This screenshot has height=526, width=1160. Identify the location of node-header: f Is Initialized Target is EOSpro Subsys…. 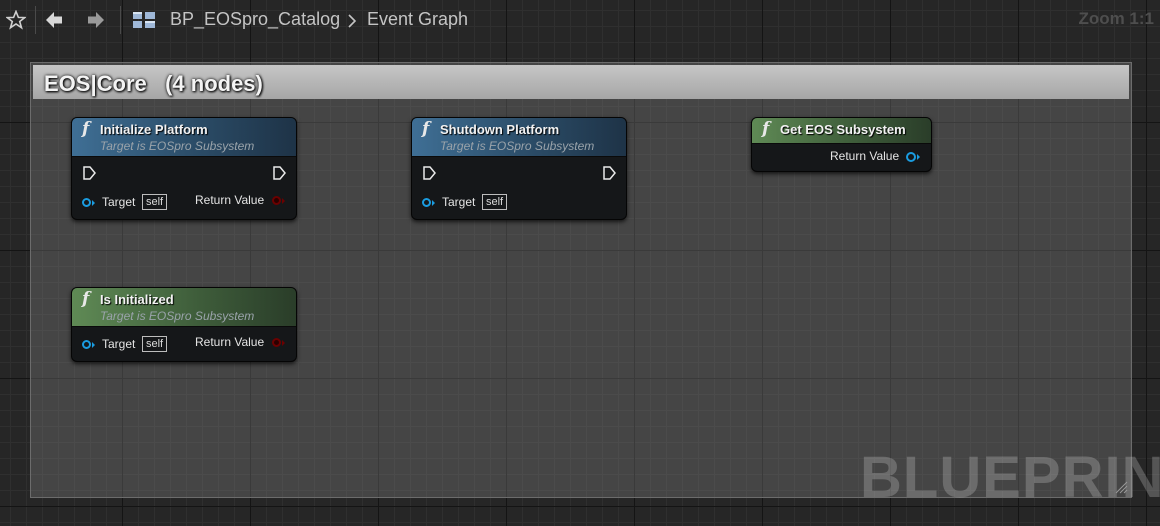
(184, 307).